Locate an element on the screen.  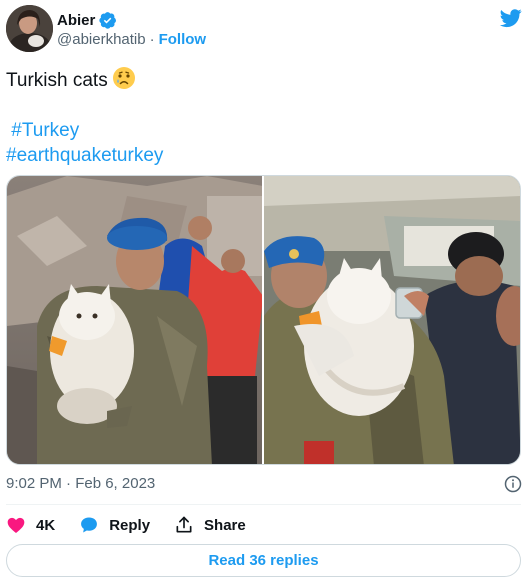
read-replies-button: Read 36 replies is located at coordinates (263, 560).